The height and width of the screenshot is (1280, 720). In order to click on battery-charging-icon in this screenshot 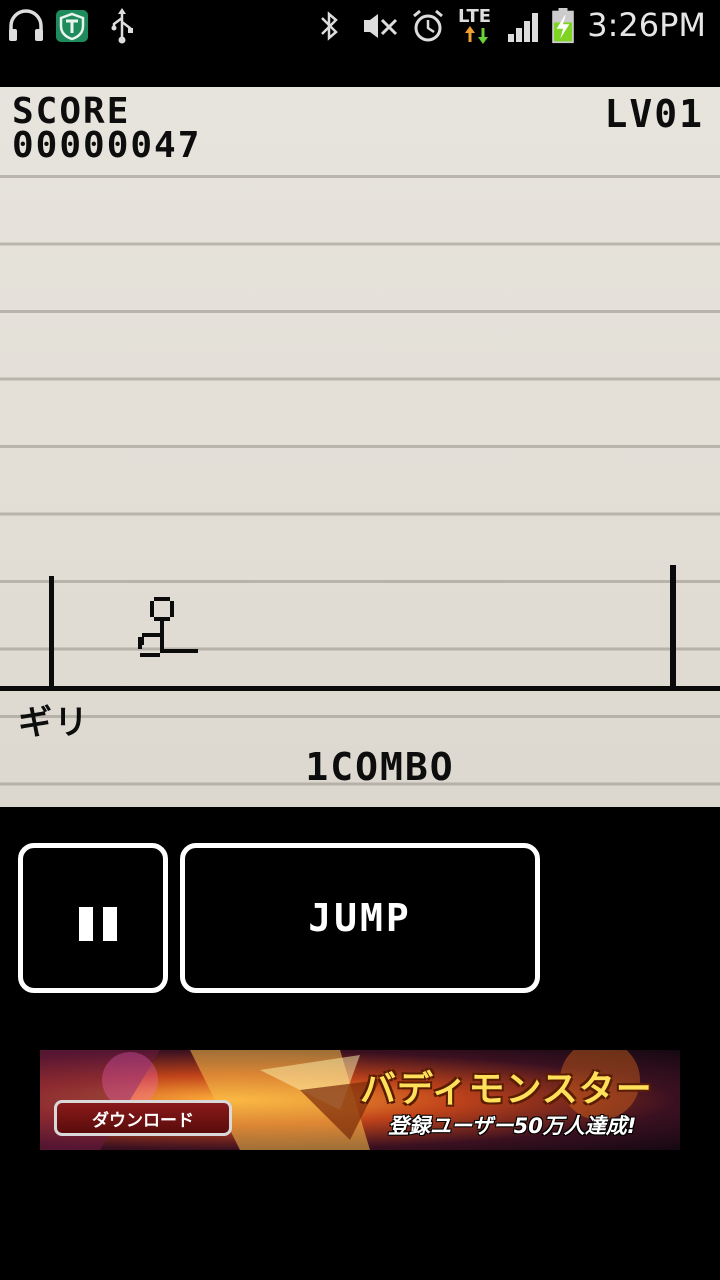, I will do `click(563, 26)`.